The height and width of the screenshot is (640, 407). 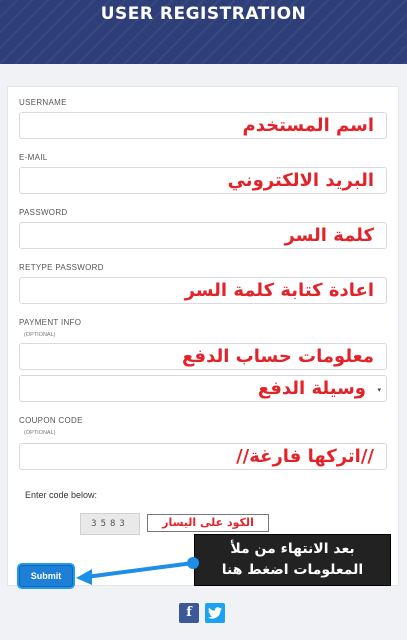 I want to click on arrow-icon, so click(x=137, y=571).